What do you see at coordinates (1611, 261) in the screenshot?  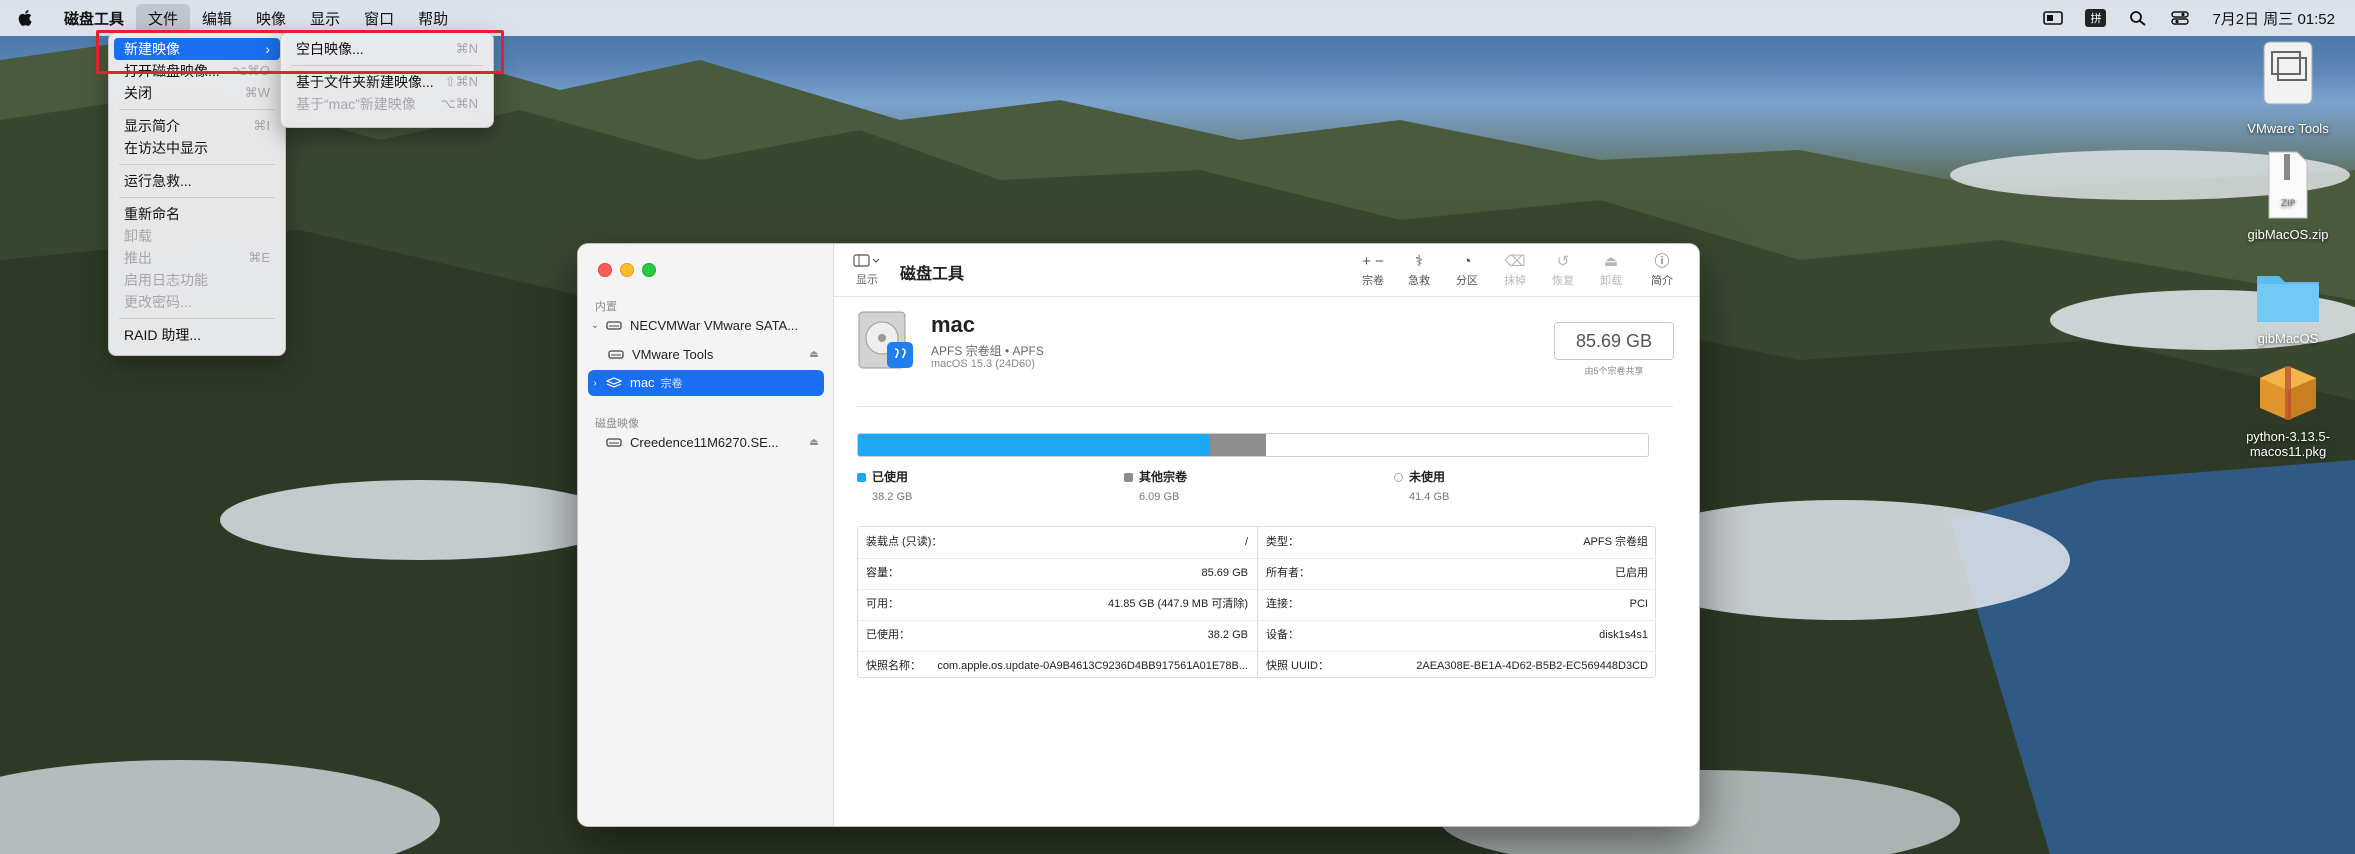 I see `unmount-icon: ⏏` at bounding box center [1611, 261].